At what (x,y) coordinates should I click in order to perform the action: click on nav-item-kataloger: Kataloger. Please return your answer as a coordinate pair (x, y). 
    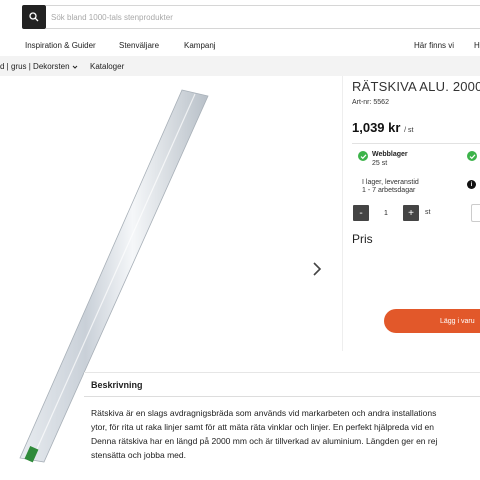
    Looking at the image, I should click on (107, 66).